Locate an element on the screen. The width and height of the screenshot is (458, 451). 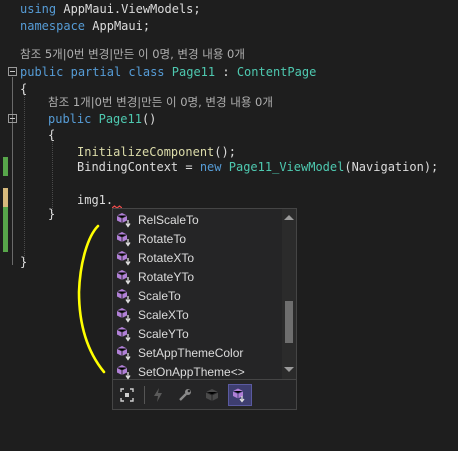
namespace-text: AppMaui; is located at coordinates (121, 26).